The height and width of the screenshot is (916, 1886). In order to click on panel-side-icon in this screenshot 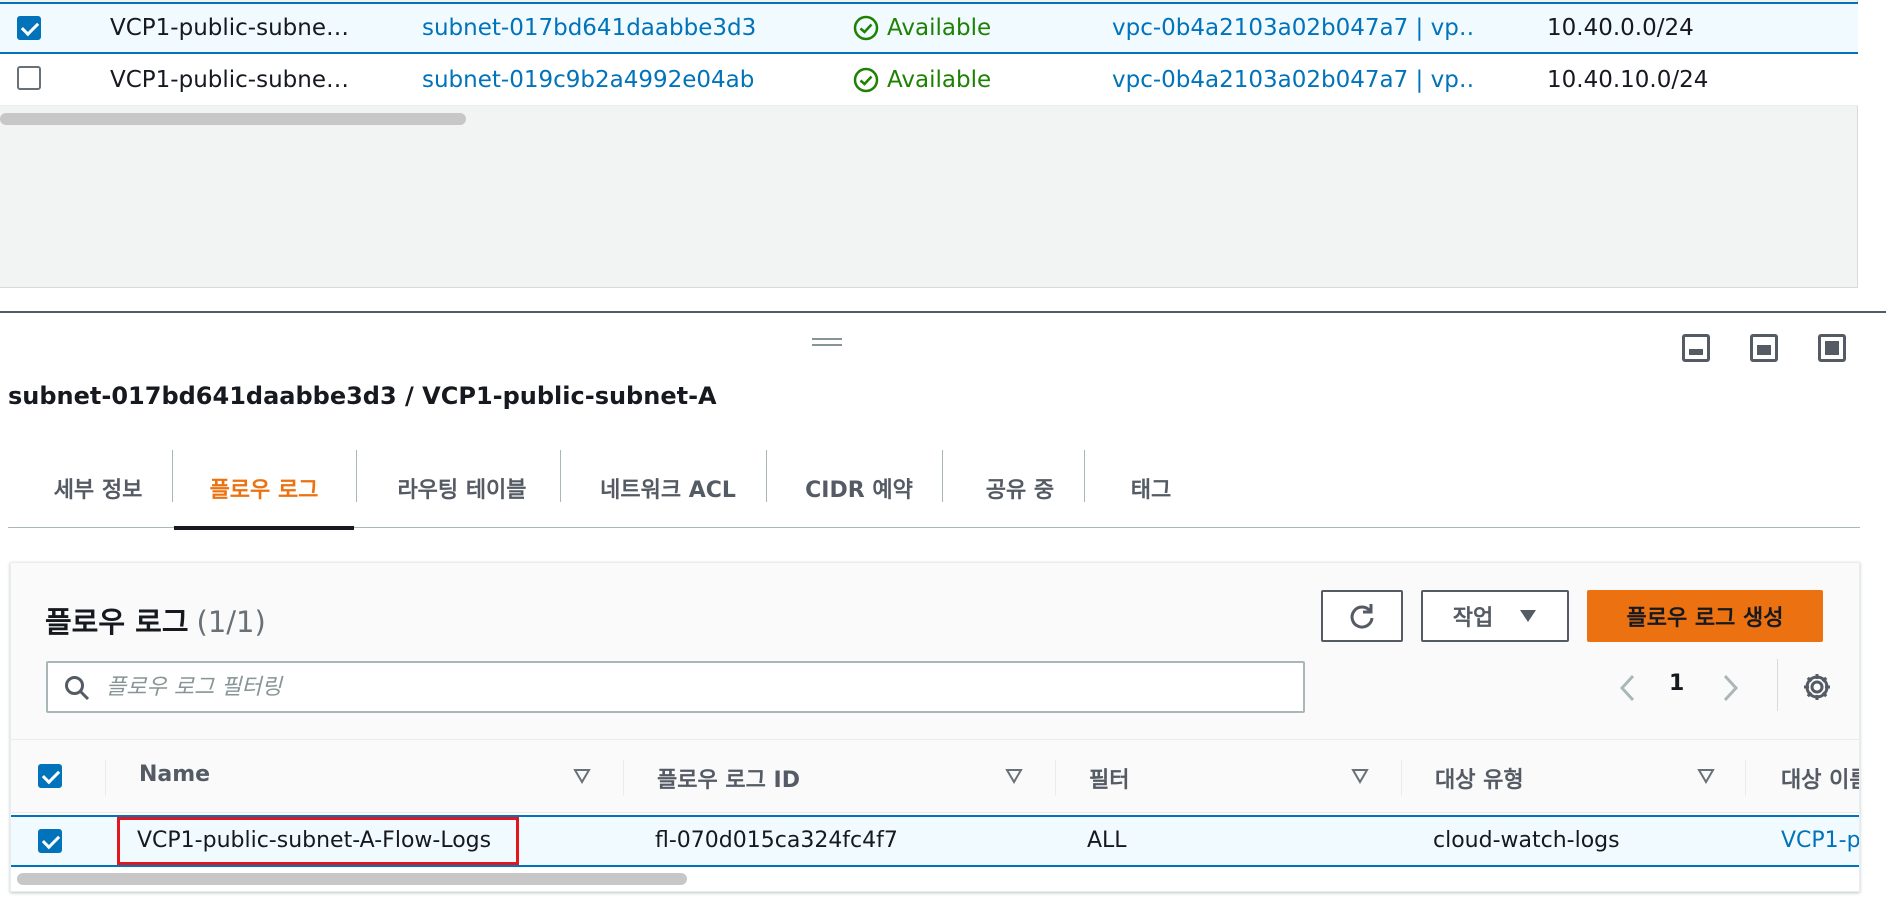, I will do `click(1764, 348)`.